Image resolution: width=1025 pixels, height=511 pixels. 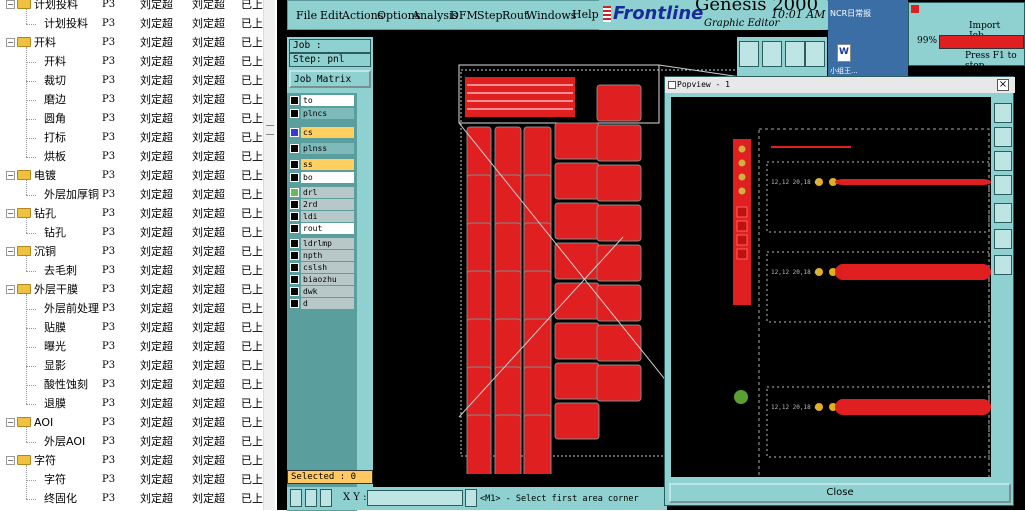 I want to click on tree-row: 磨边 P3 刘定超 刘定超 已上Ri, so click(x=131, y=99).